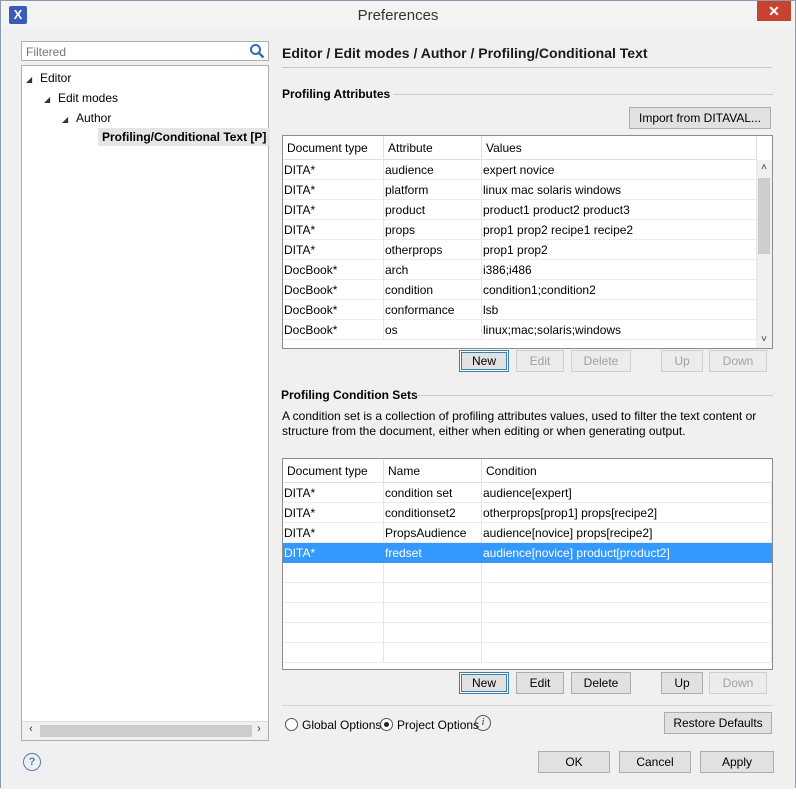  Describe the element at coordinates (433, 148) in the screenshot. I see `column-header: Attribute` at that location.